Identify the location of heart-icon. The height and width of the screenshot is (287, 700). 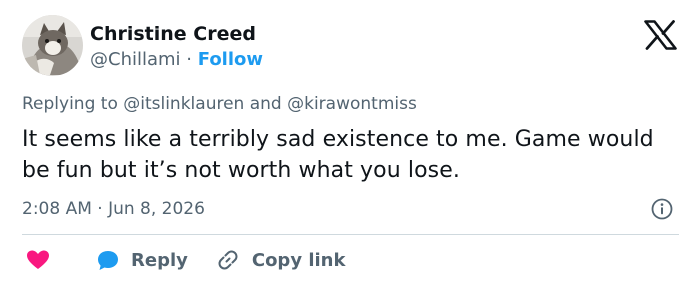
(38, 260).